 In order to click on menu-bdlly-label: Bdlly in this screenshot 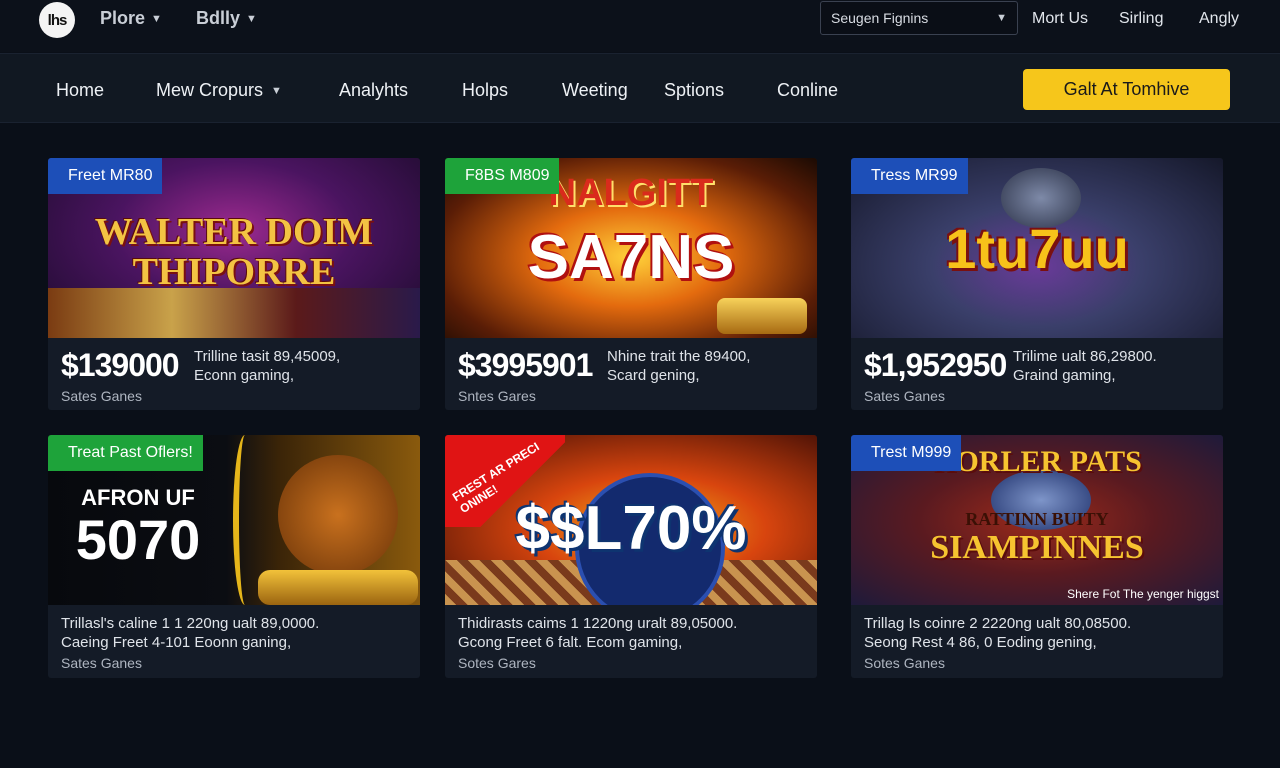, I will do `click(218, 18)`.